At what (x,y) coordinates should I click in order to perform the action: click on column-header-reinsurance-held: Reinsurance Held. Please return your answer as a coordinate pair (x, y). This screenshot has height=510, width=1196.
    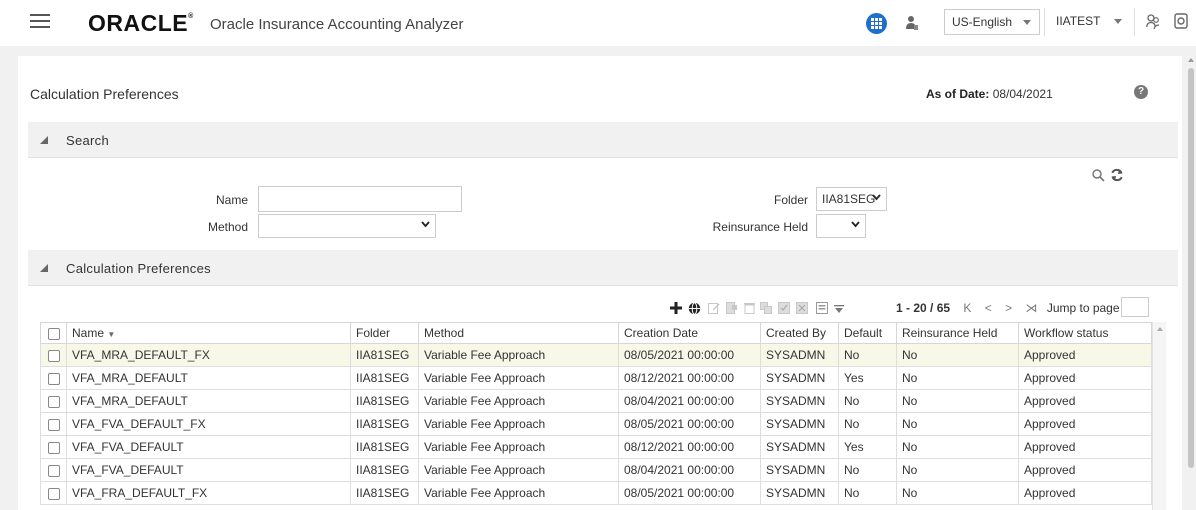
    Looking at the image, I should click on (957, 333).